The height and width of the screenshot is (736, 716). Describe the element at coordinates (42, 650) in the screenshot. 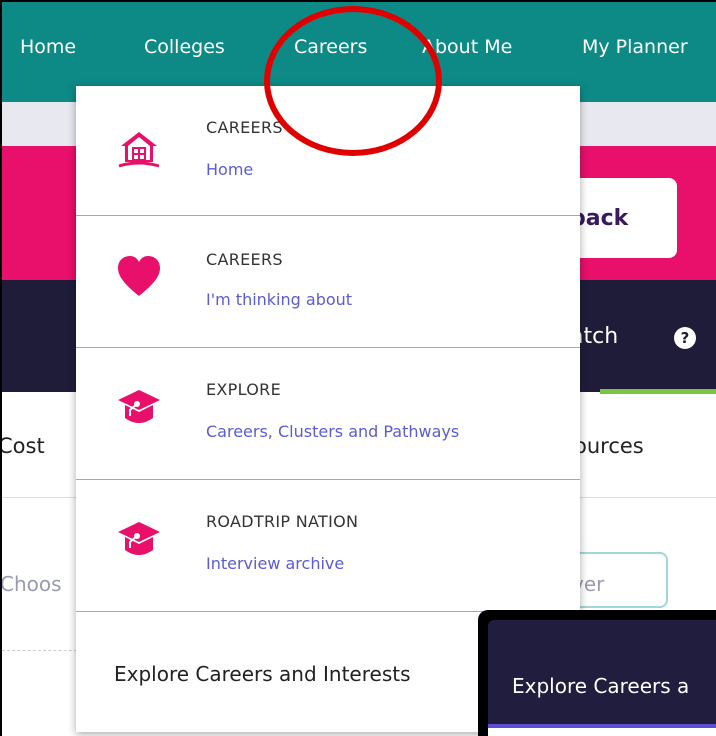

I see `divider` at that location.